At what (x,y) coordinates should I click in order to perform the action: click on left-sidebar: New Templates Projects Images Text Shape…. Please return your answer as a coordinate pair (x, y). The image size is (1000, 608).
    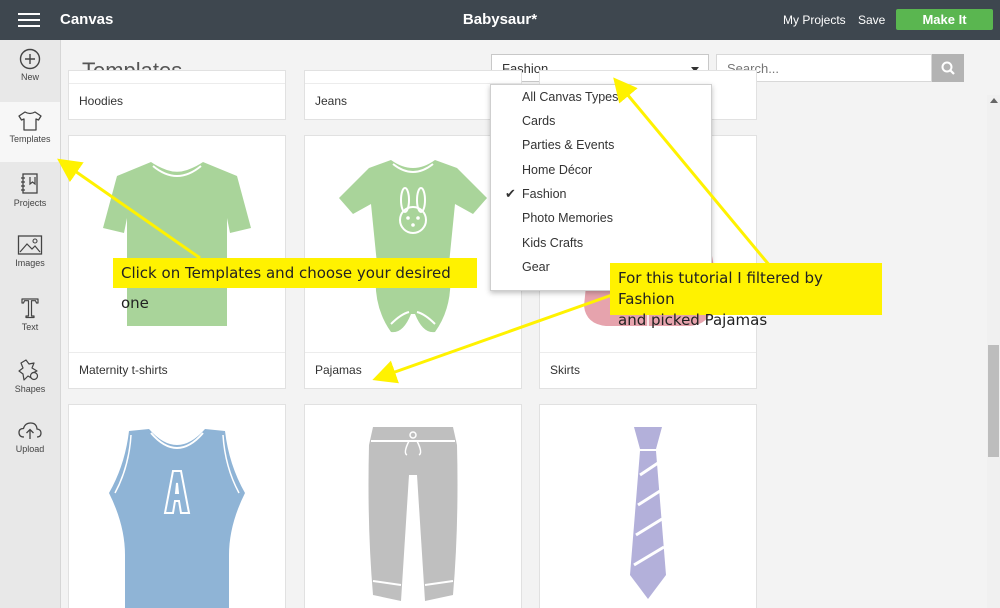
    Looking at the image, I should click on (30, 324).